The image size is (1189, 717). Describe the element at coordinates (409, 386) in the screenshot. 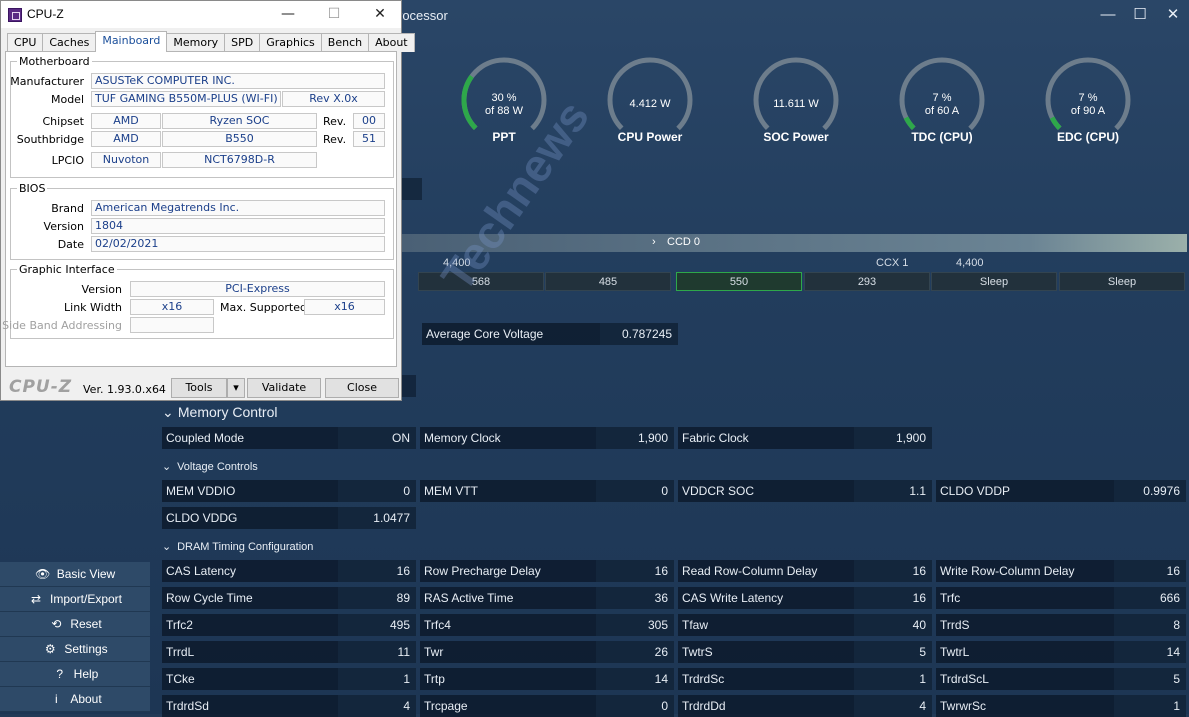

I see `rm-row-stub` at that location.